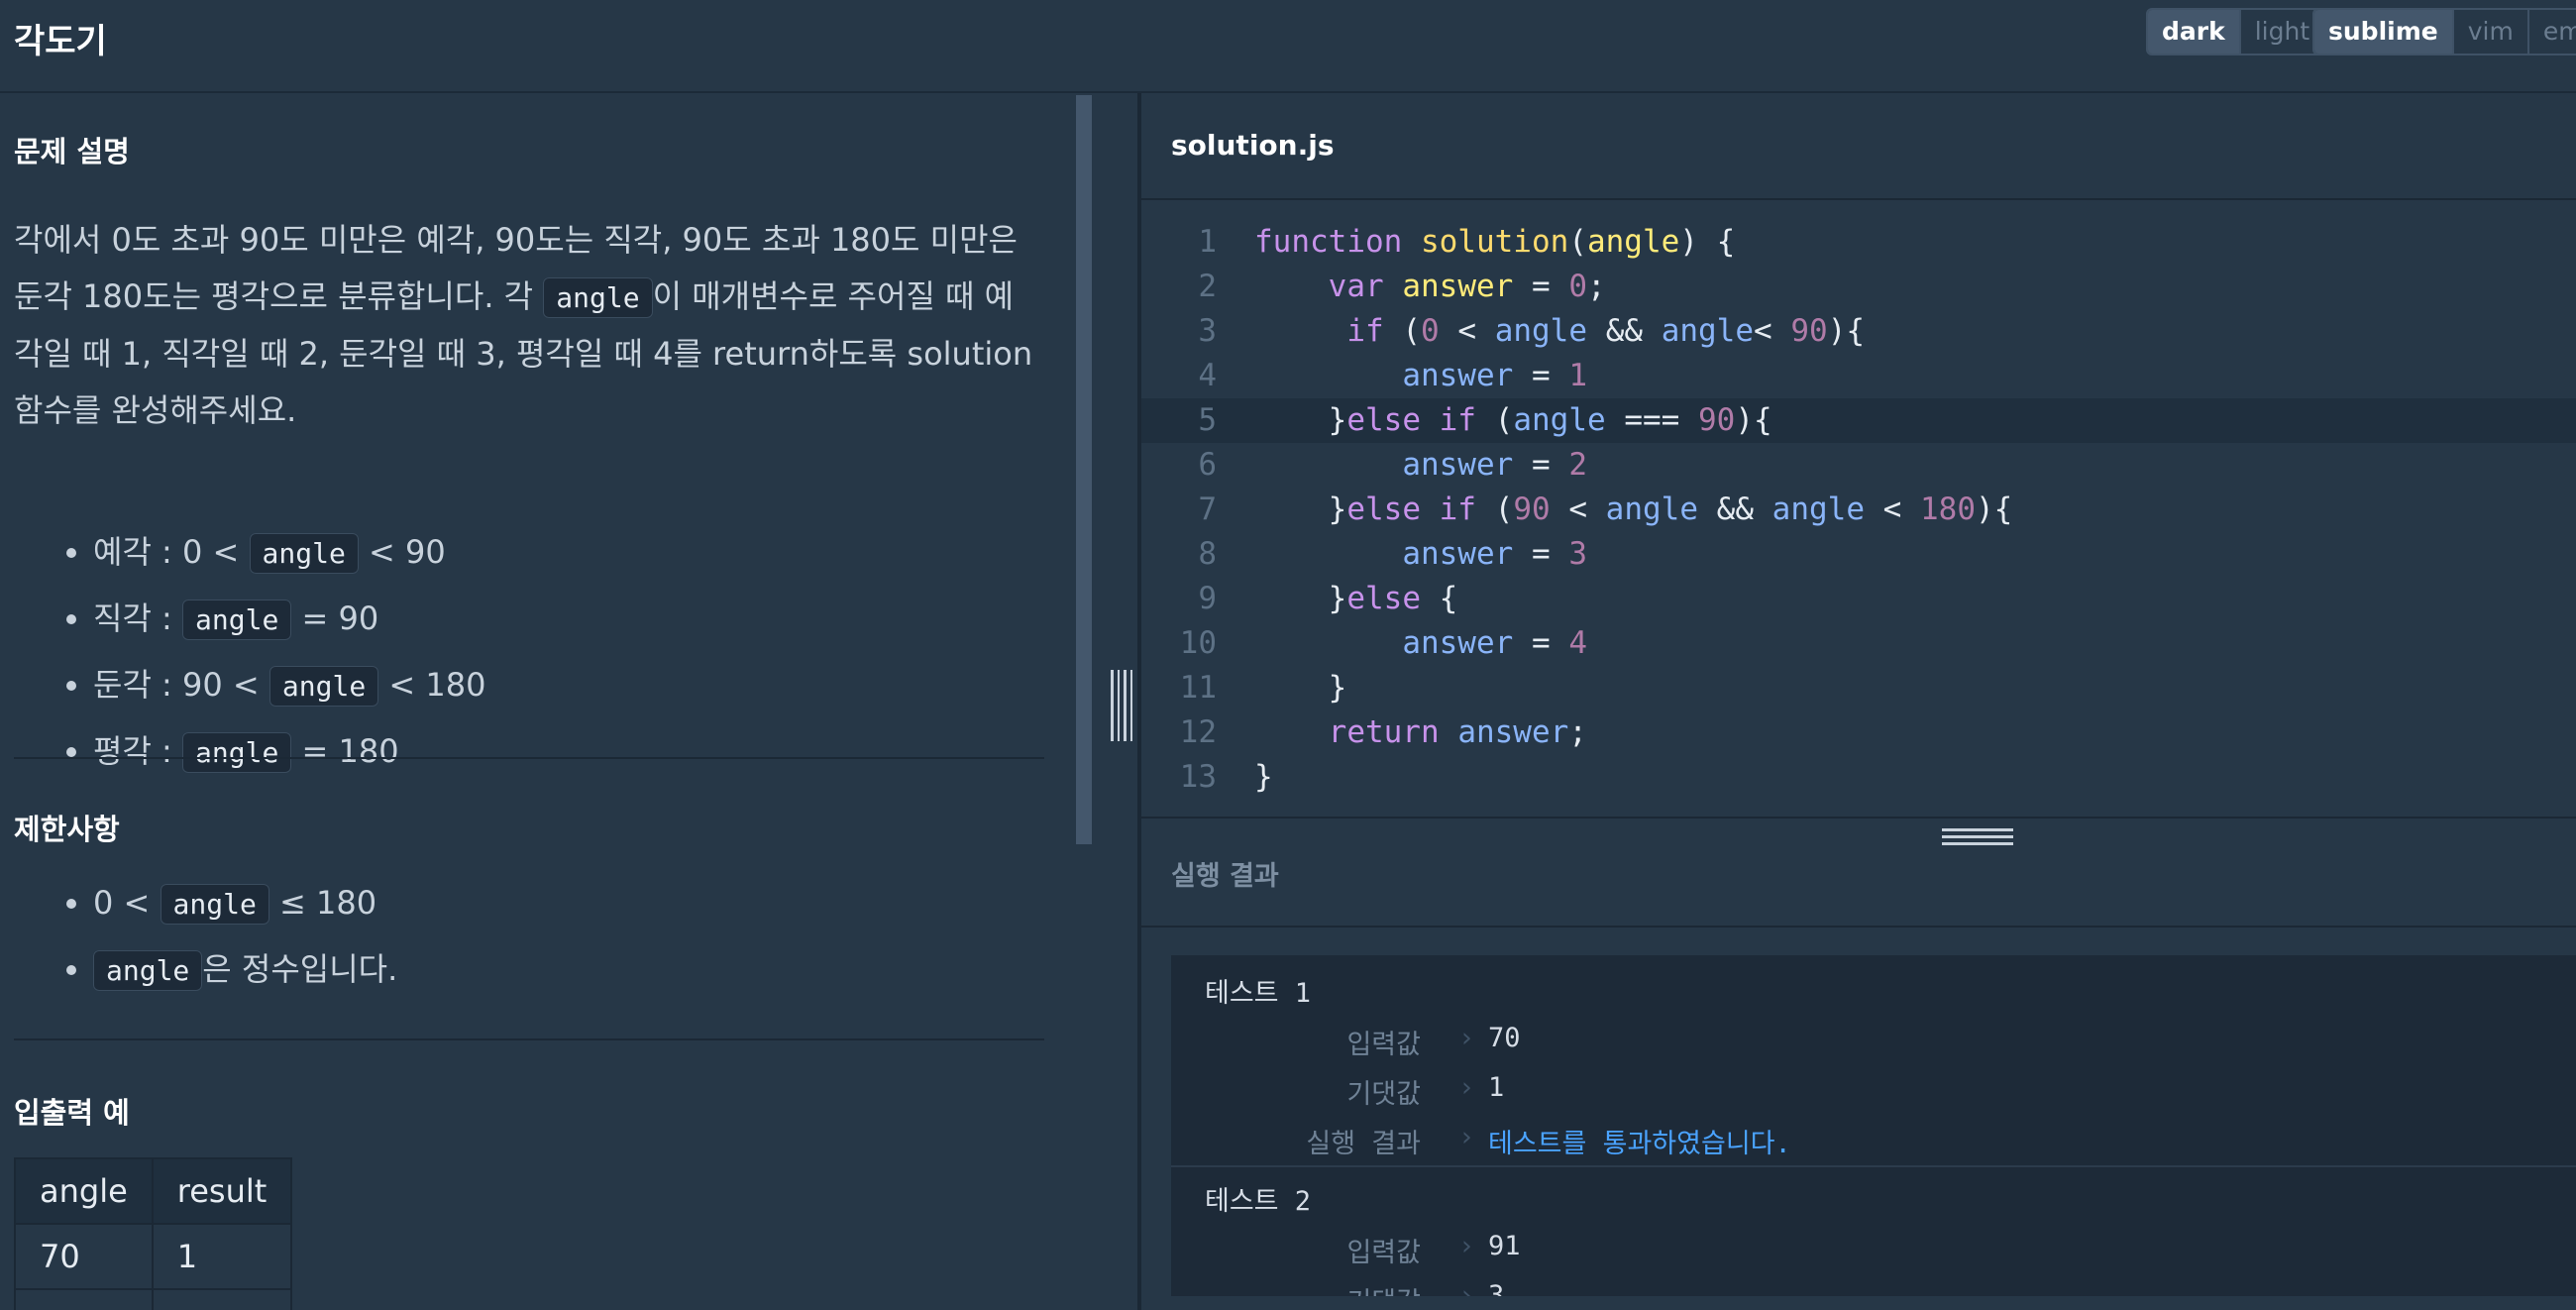 Image resolution: width=2576 pixels, height=1310 pixels. What do you see at coordinates (1495, 643) in the screenshot?
I see `code-text: answer = 4` at bounding box center [1495, 643].